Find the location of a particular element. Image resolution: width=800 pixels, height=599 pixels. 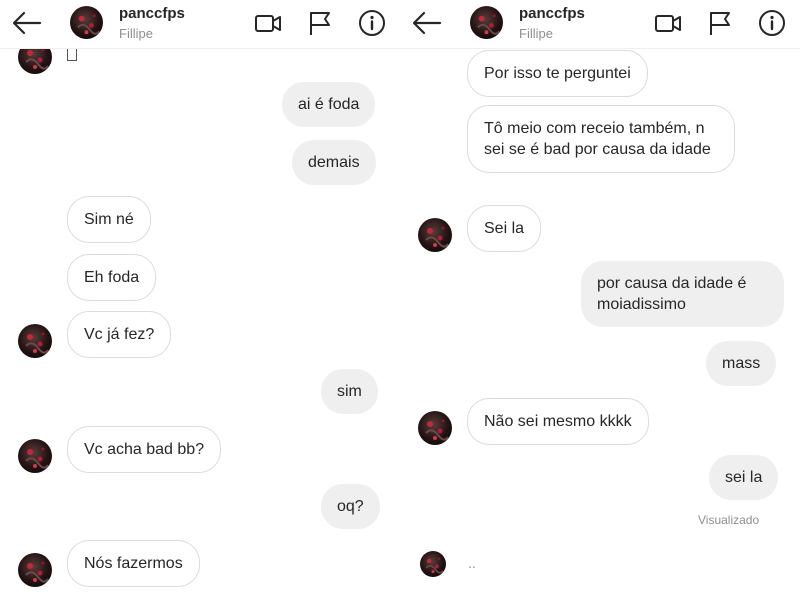

message-bubble-incoming: Nós fazermos is located at coordinates (133, 563).